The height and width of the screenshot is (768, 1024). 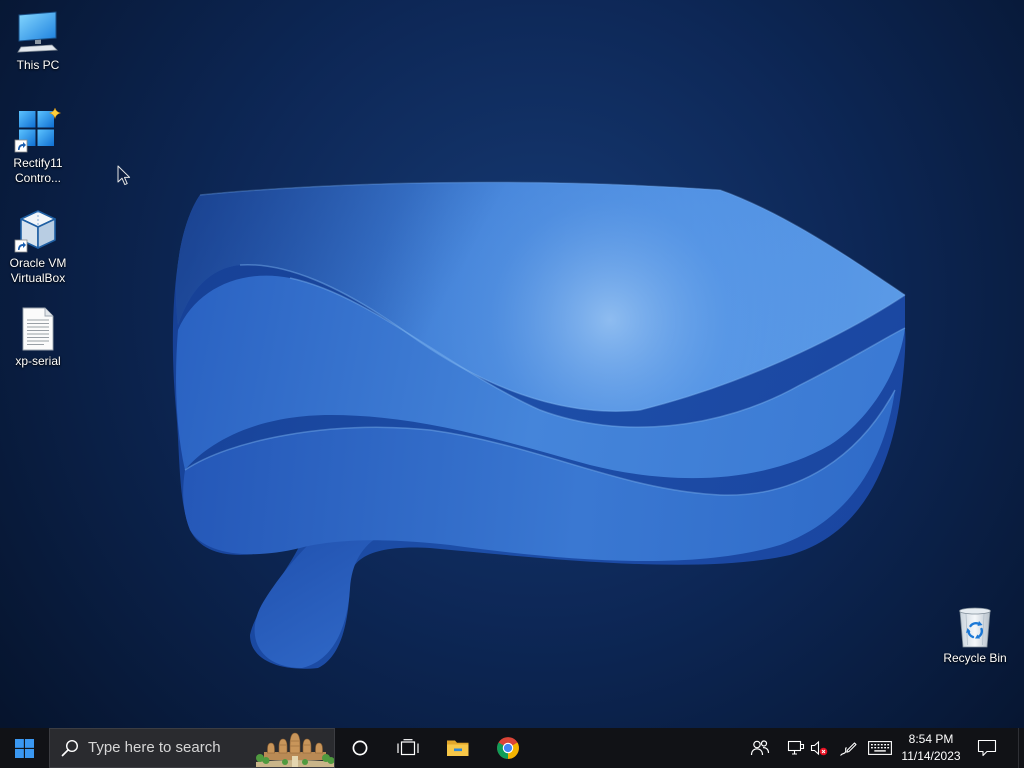 I want to click on file-explorer-button, so click(x=458, y=748).